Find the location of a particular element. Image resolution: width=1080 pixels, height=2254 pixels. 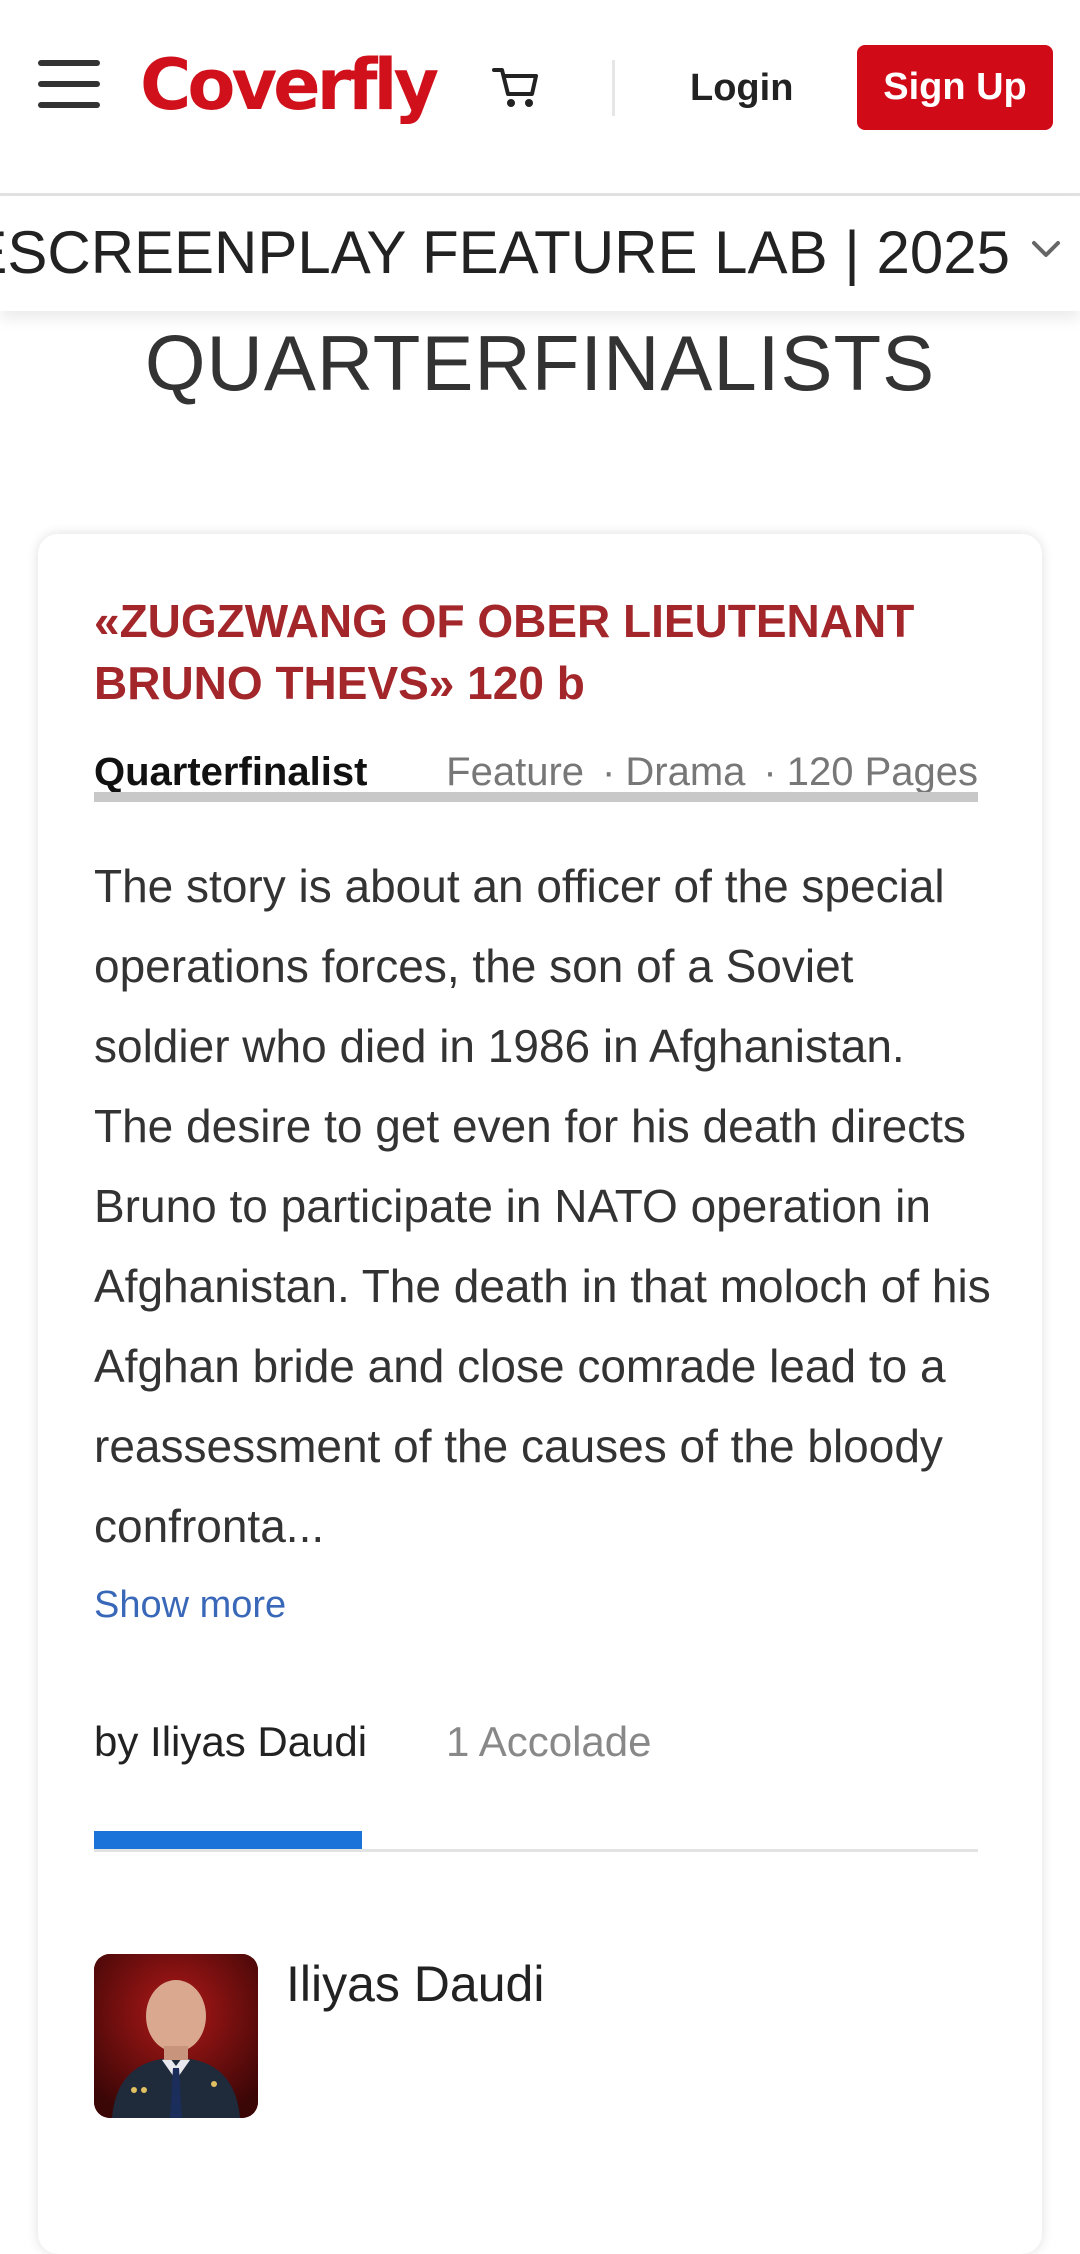

competition-selector: WESCREENPLAY FEATURE LAB | 2025 is located at coordinates (540, 253).